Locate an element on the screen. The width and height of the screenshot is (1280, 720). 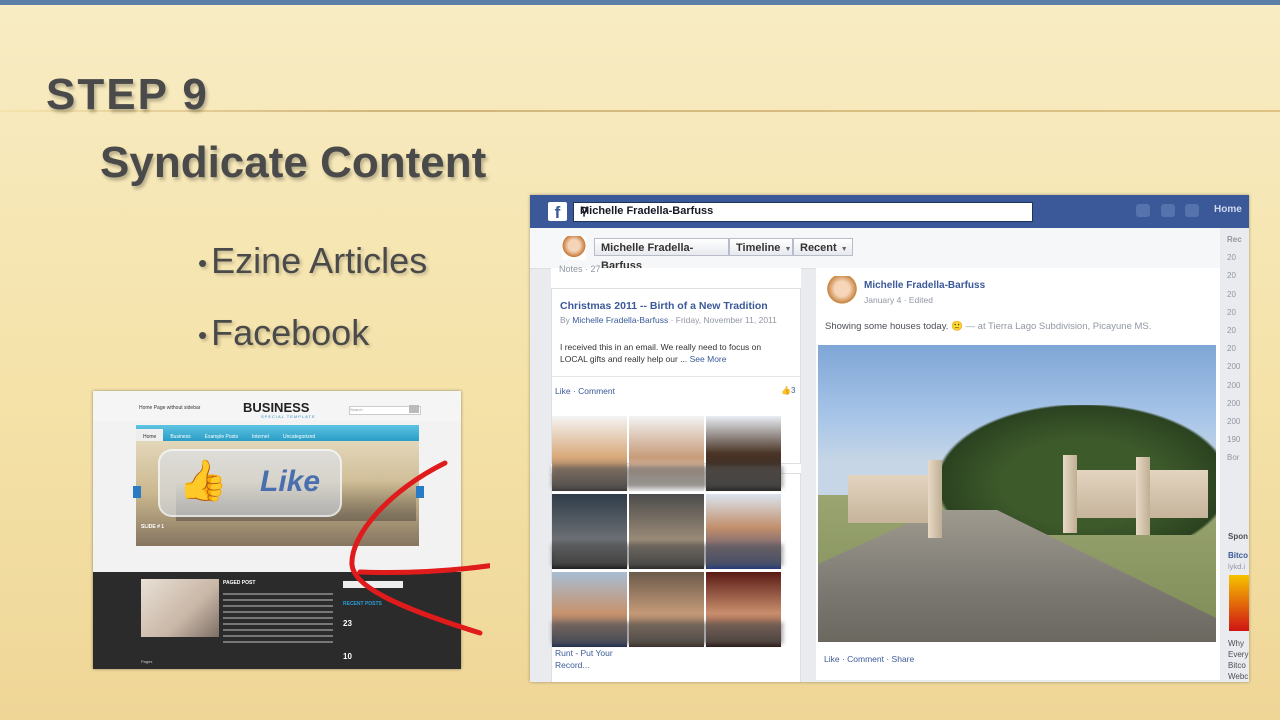
post-title: PAGED POST is located at coordinates (239, 583).